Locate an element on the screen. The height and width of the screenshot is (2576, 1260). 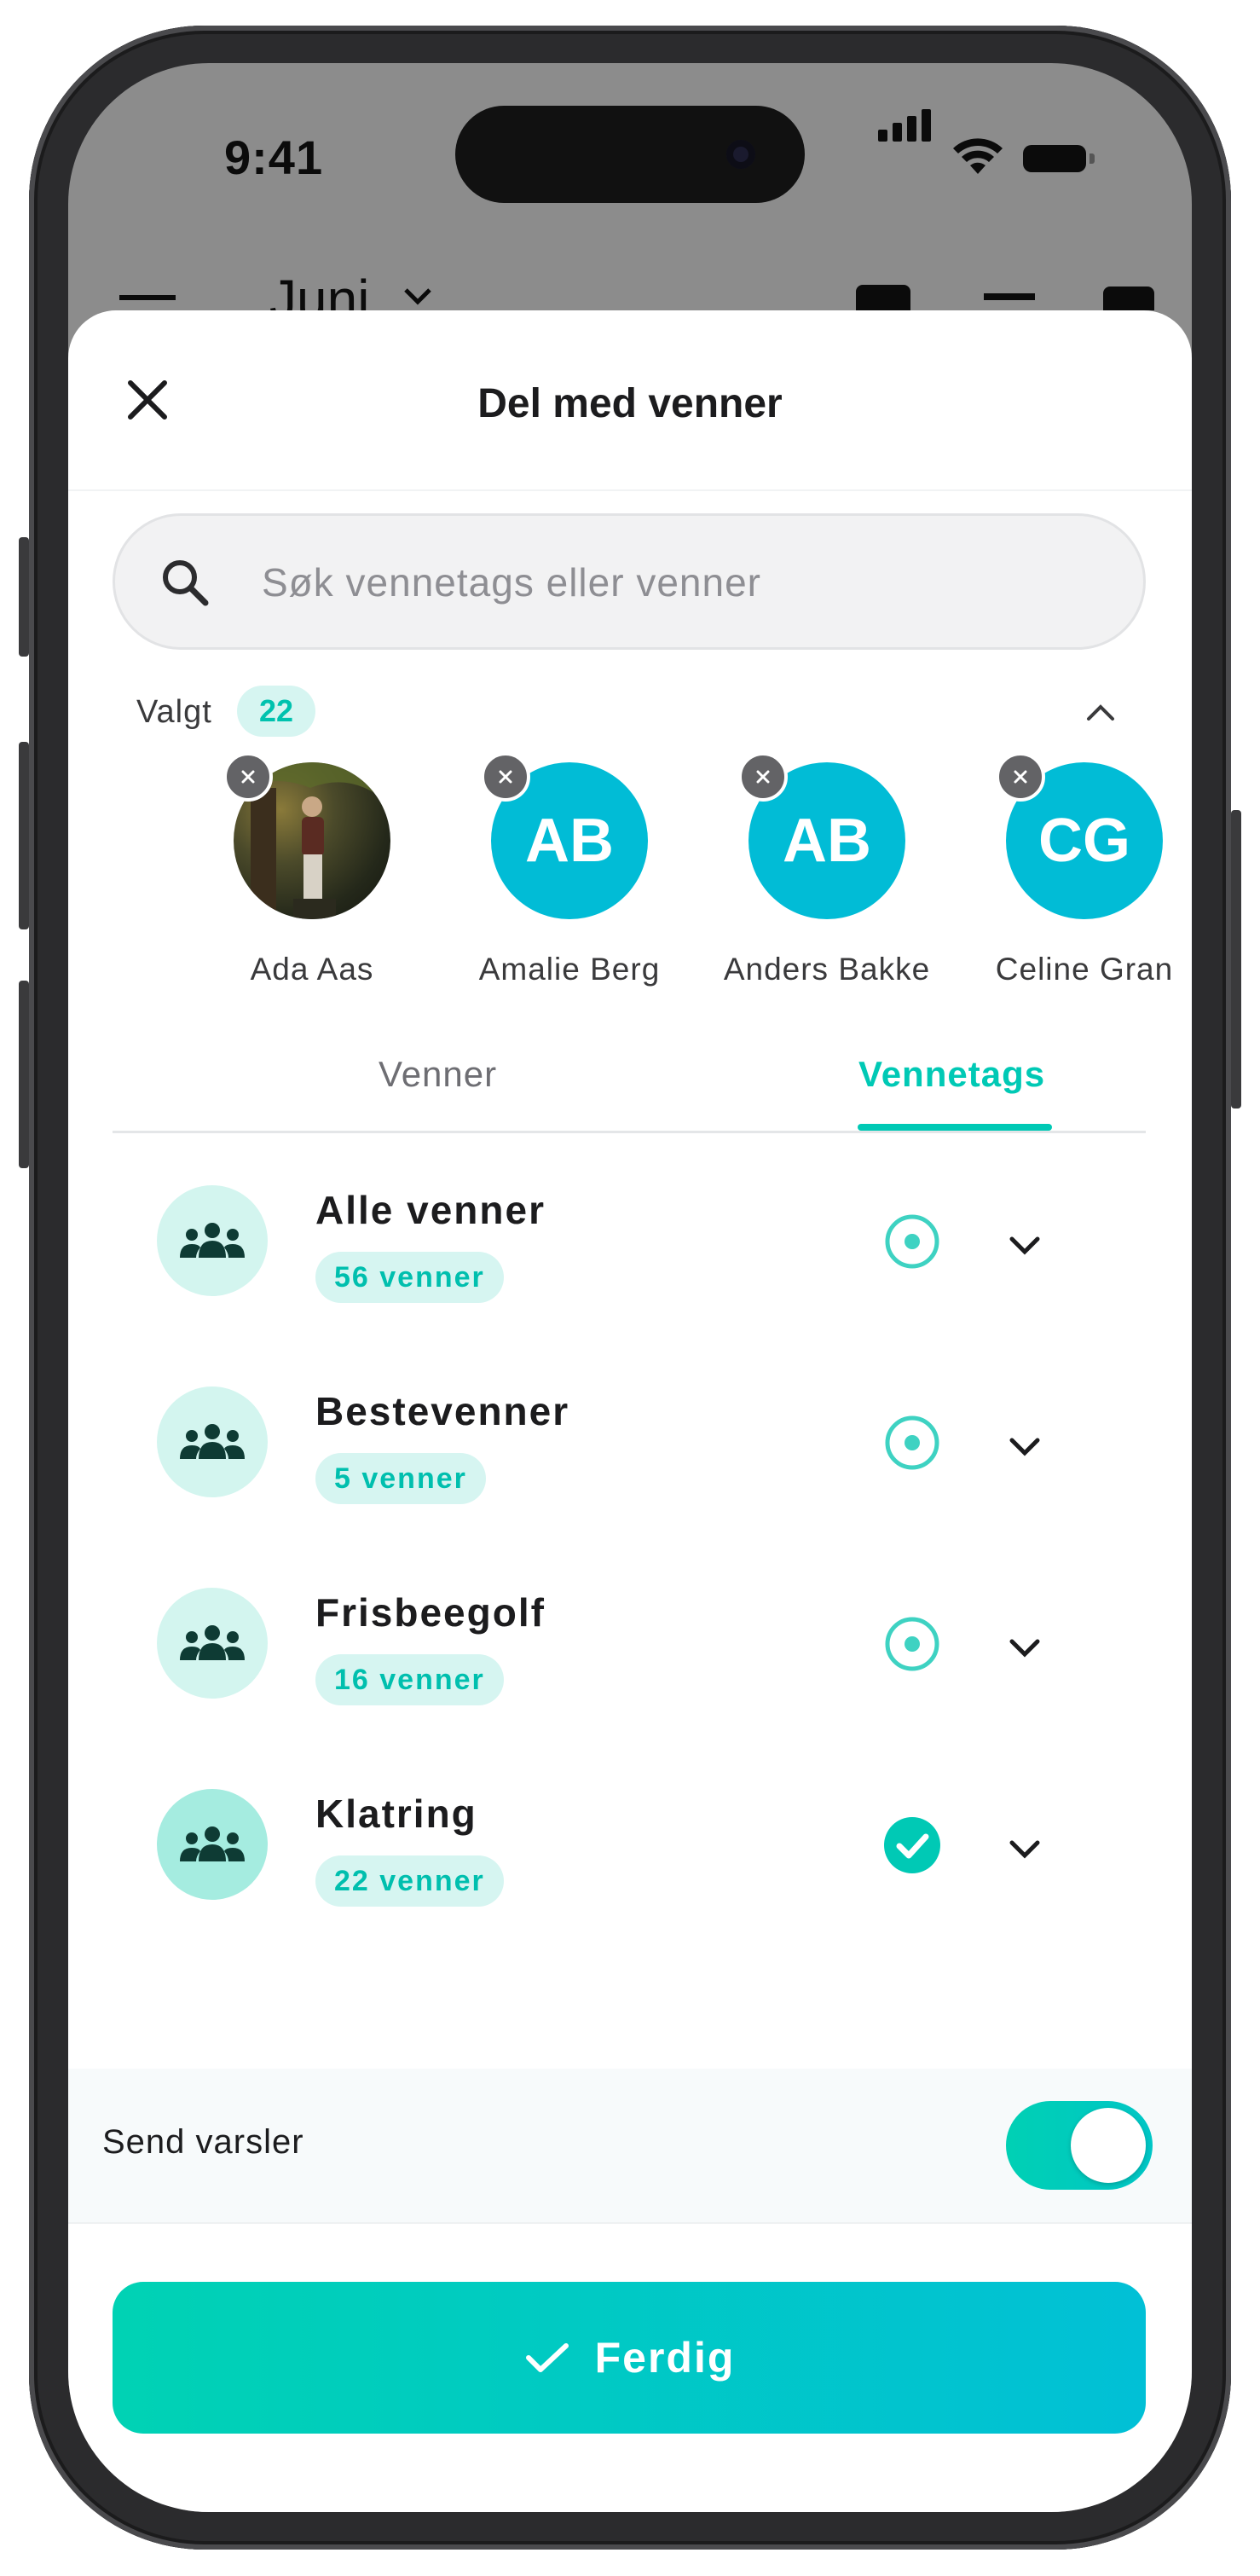
search-field is located at coordinates (629, 581).